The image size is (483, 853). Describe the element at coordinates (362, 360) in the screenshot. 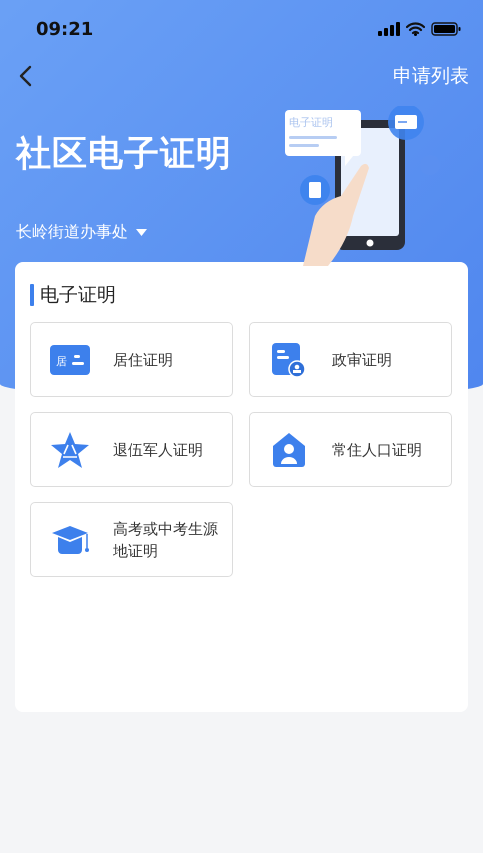

I see `certificate-label: 政审证明` at that location.